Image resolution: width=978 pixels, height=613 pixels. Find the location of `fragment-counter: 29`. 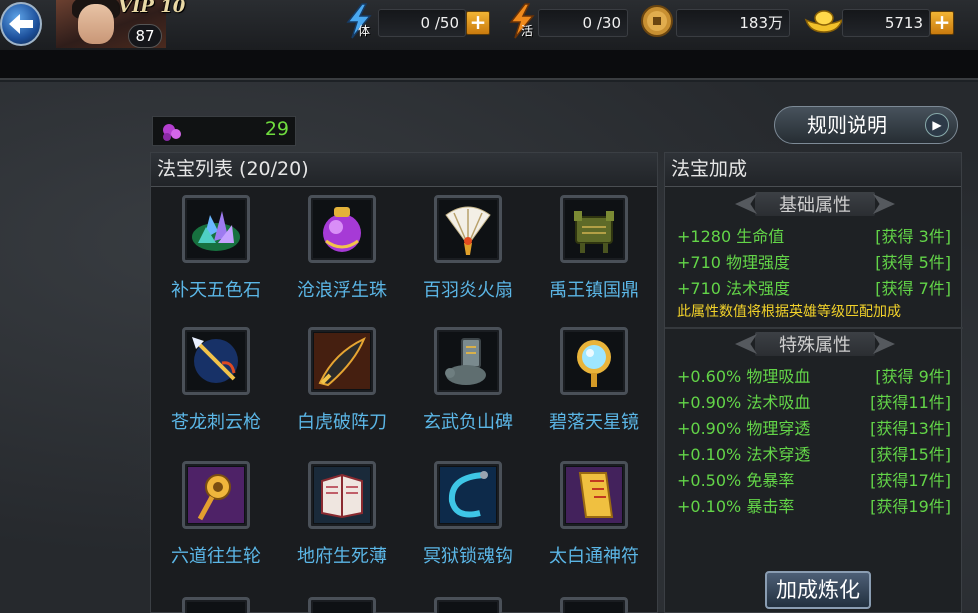

fragment-counter: 29 is located at coordinates (224, 131).